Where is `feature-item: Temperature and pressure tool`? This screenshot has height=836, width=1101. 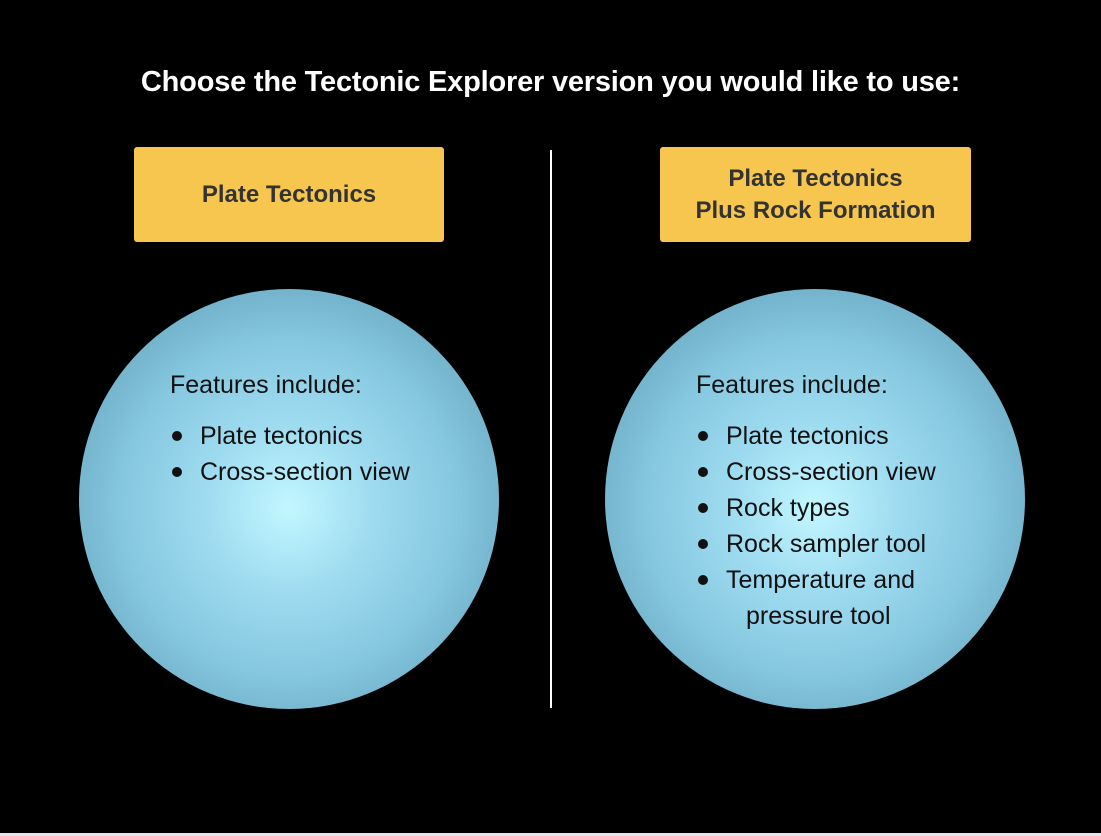
feature-item: Temperature and pressure tool is located at coordinates (816, 598).